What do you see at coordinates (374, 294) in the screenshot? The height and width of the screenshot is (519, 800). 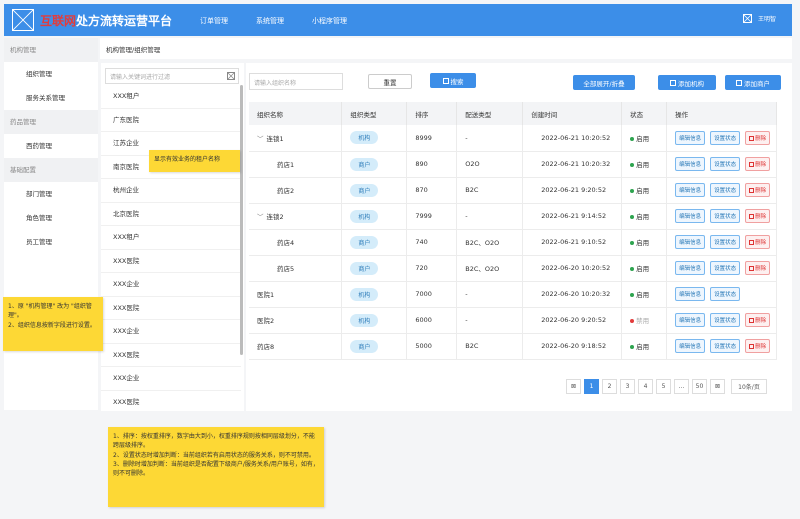 I see `org-type-cell: 机构` at bounding box center [374, 294].